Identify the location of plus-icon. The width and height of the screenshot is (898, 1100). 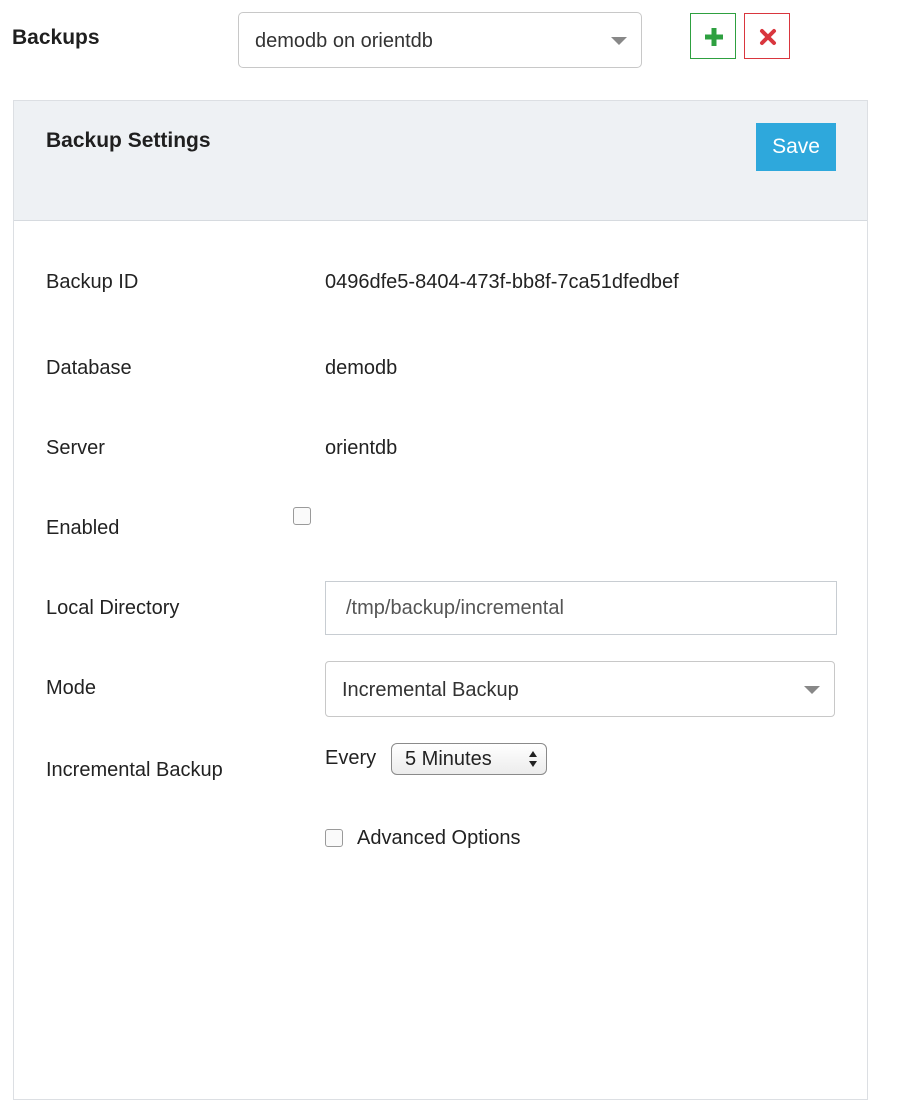
(714, 37).